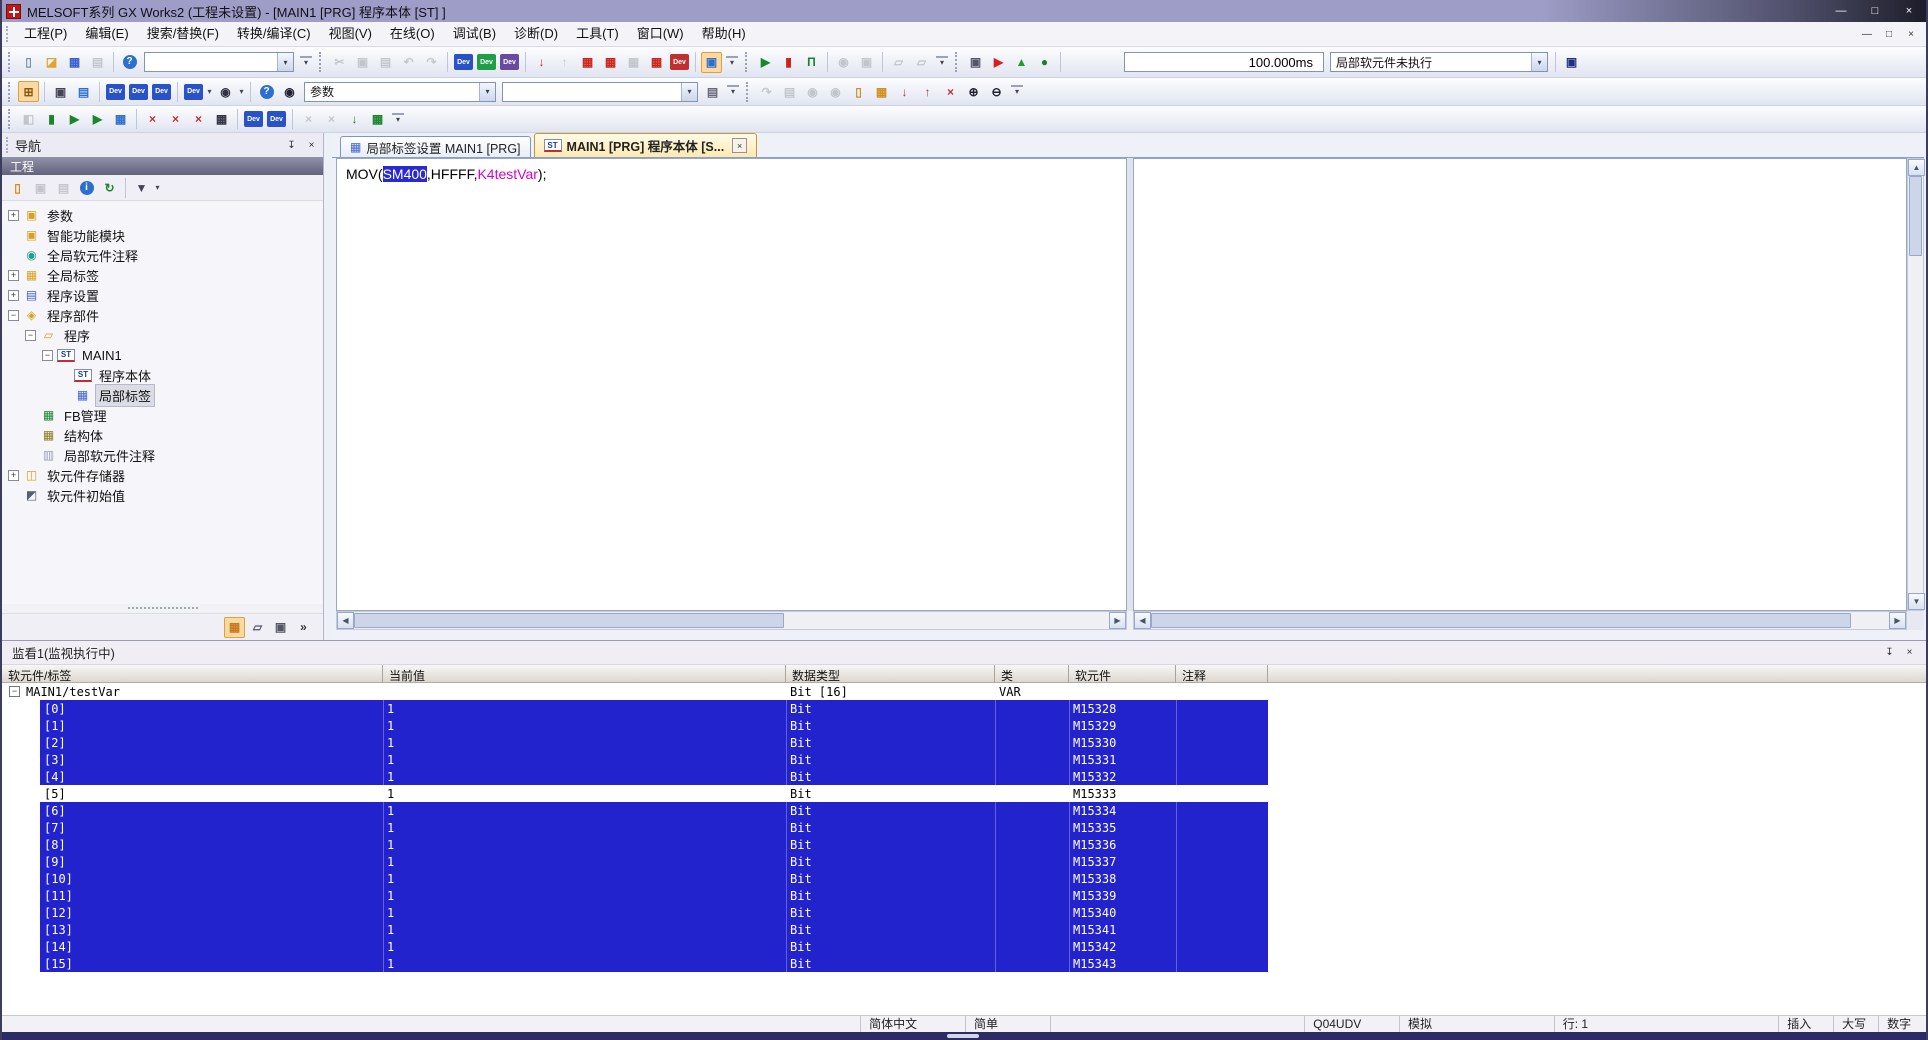 This screenshot has width=1928, height=1040. What do you see at coordinates (1021, 62) in the screenshot?
I see `simulation-warning-icon: ▲` at bounding box center [1021, 62].